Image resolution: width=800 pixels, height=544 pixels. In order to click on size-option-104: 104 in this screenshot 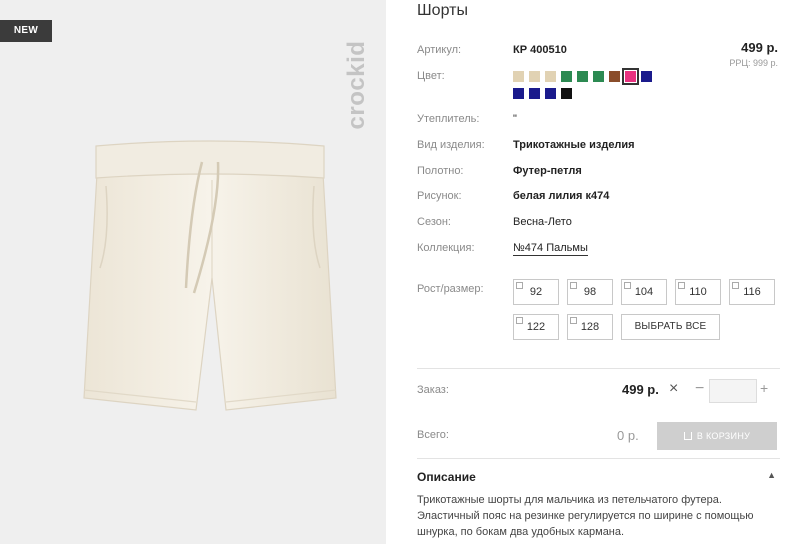, I will do `click(644, 292)`.